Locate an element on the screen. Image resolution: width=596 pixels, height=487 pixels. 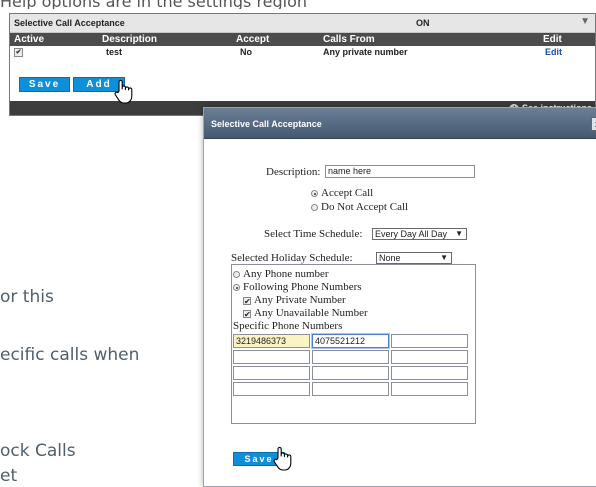
col-active: Active is located at coordinates (29, 39).